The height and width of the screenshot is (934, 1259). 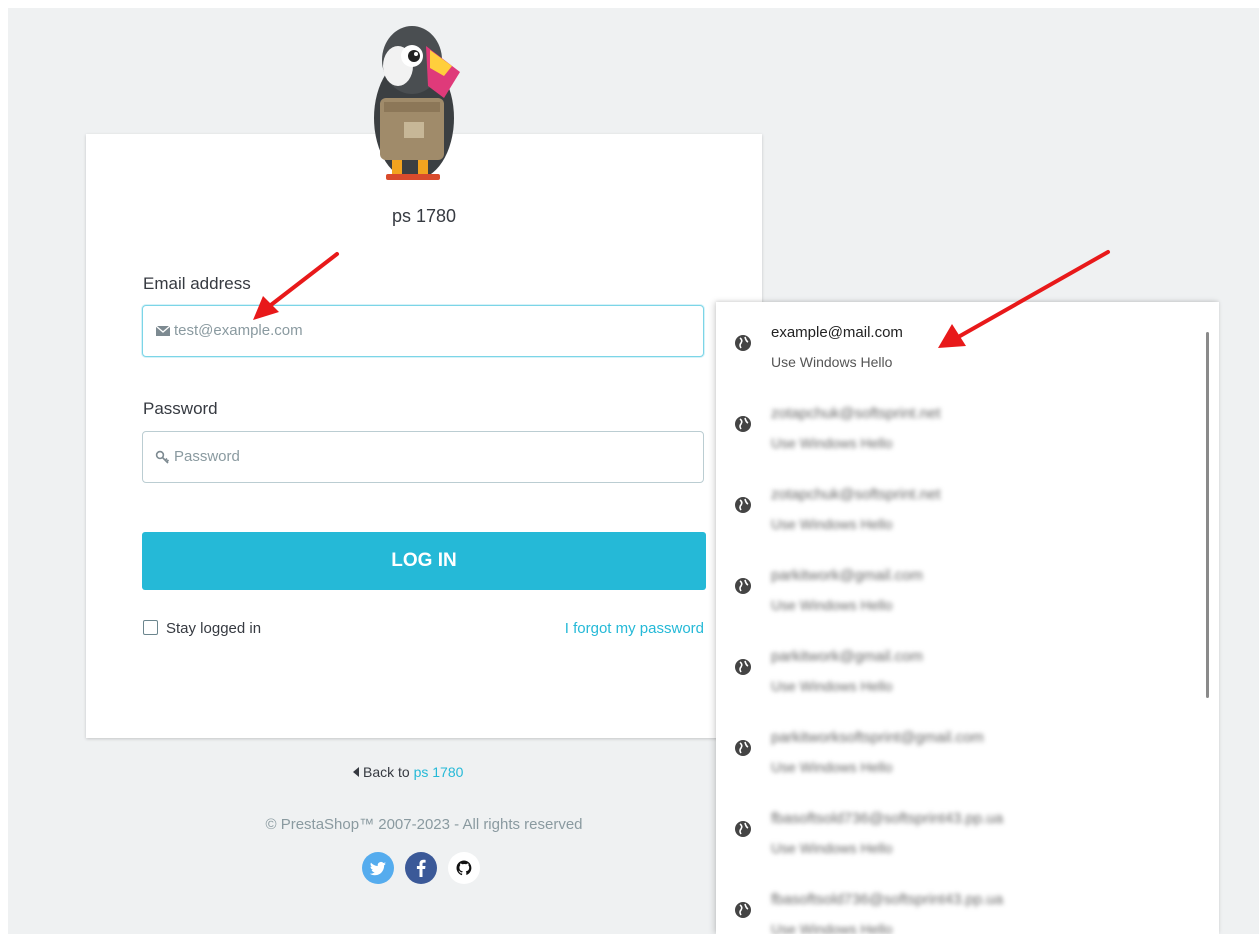 What do you see at coordinates (424, 561) in the screenshot?
I see `login-button: LOG IN` at bounding box center [424, 561].